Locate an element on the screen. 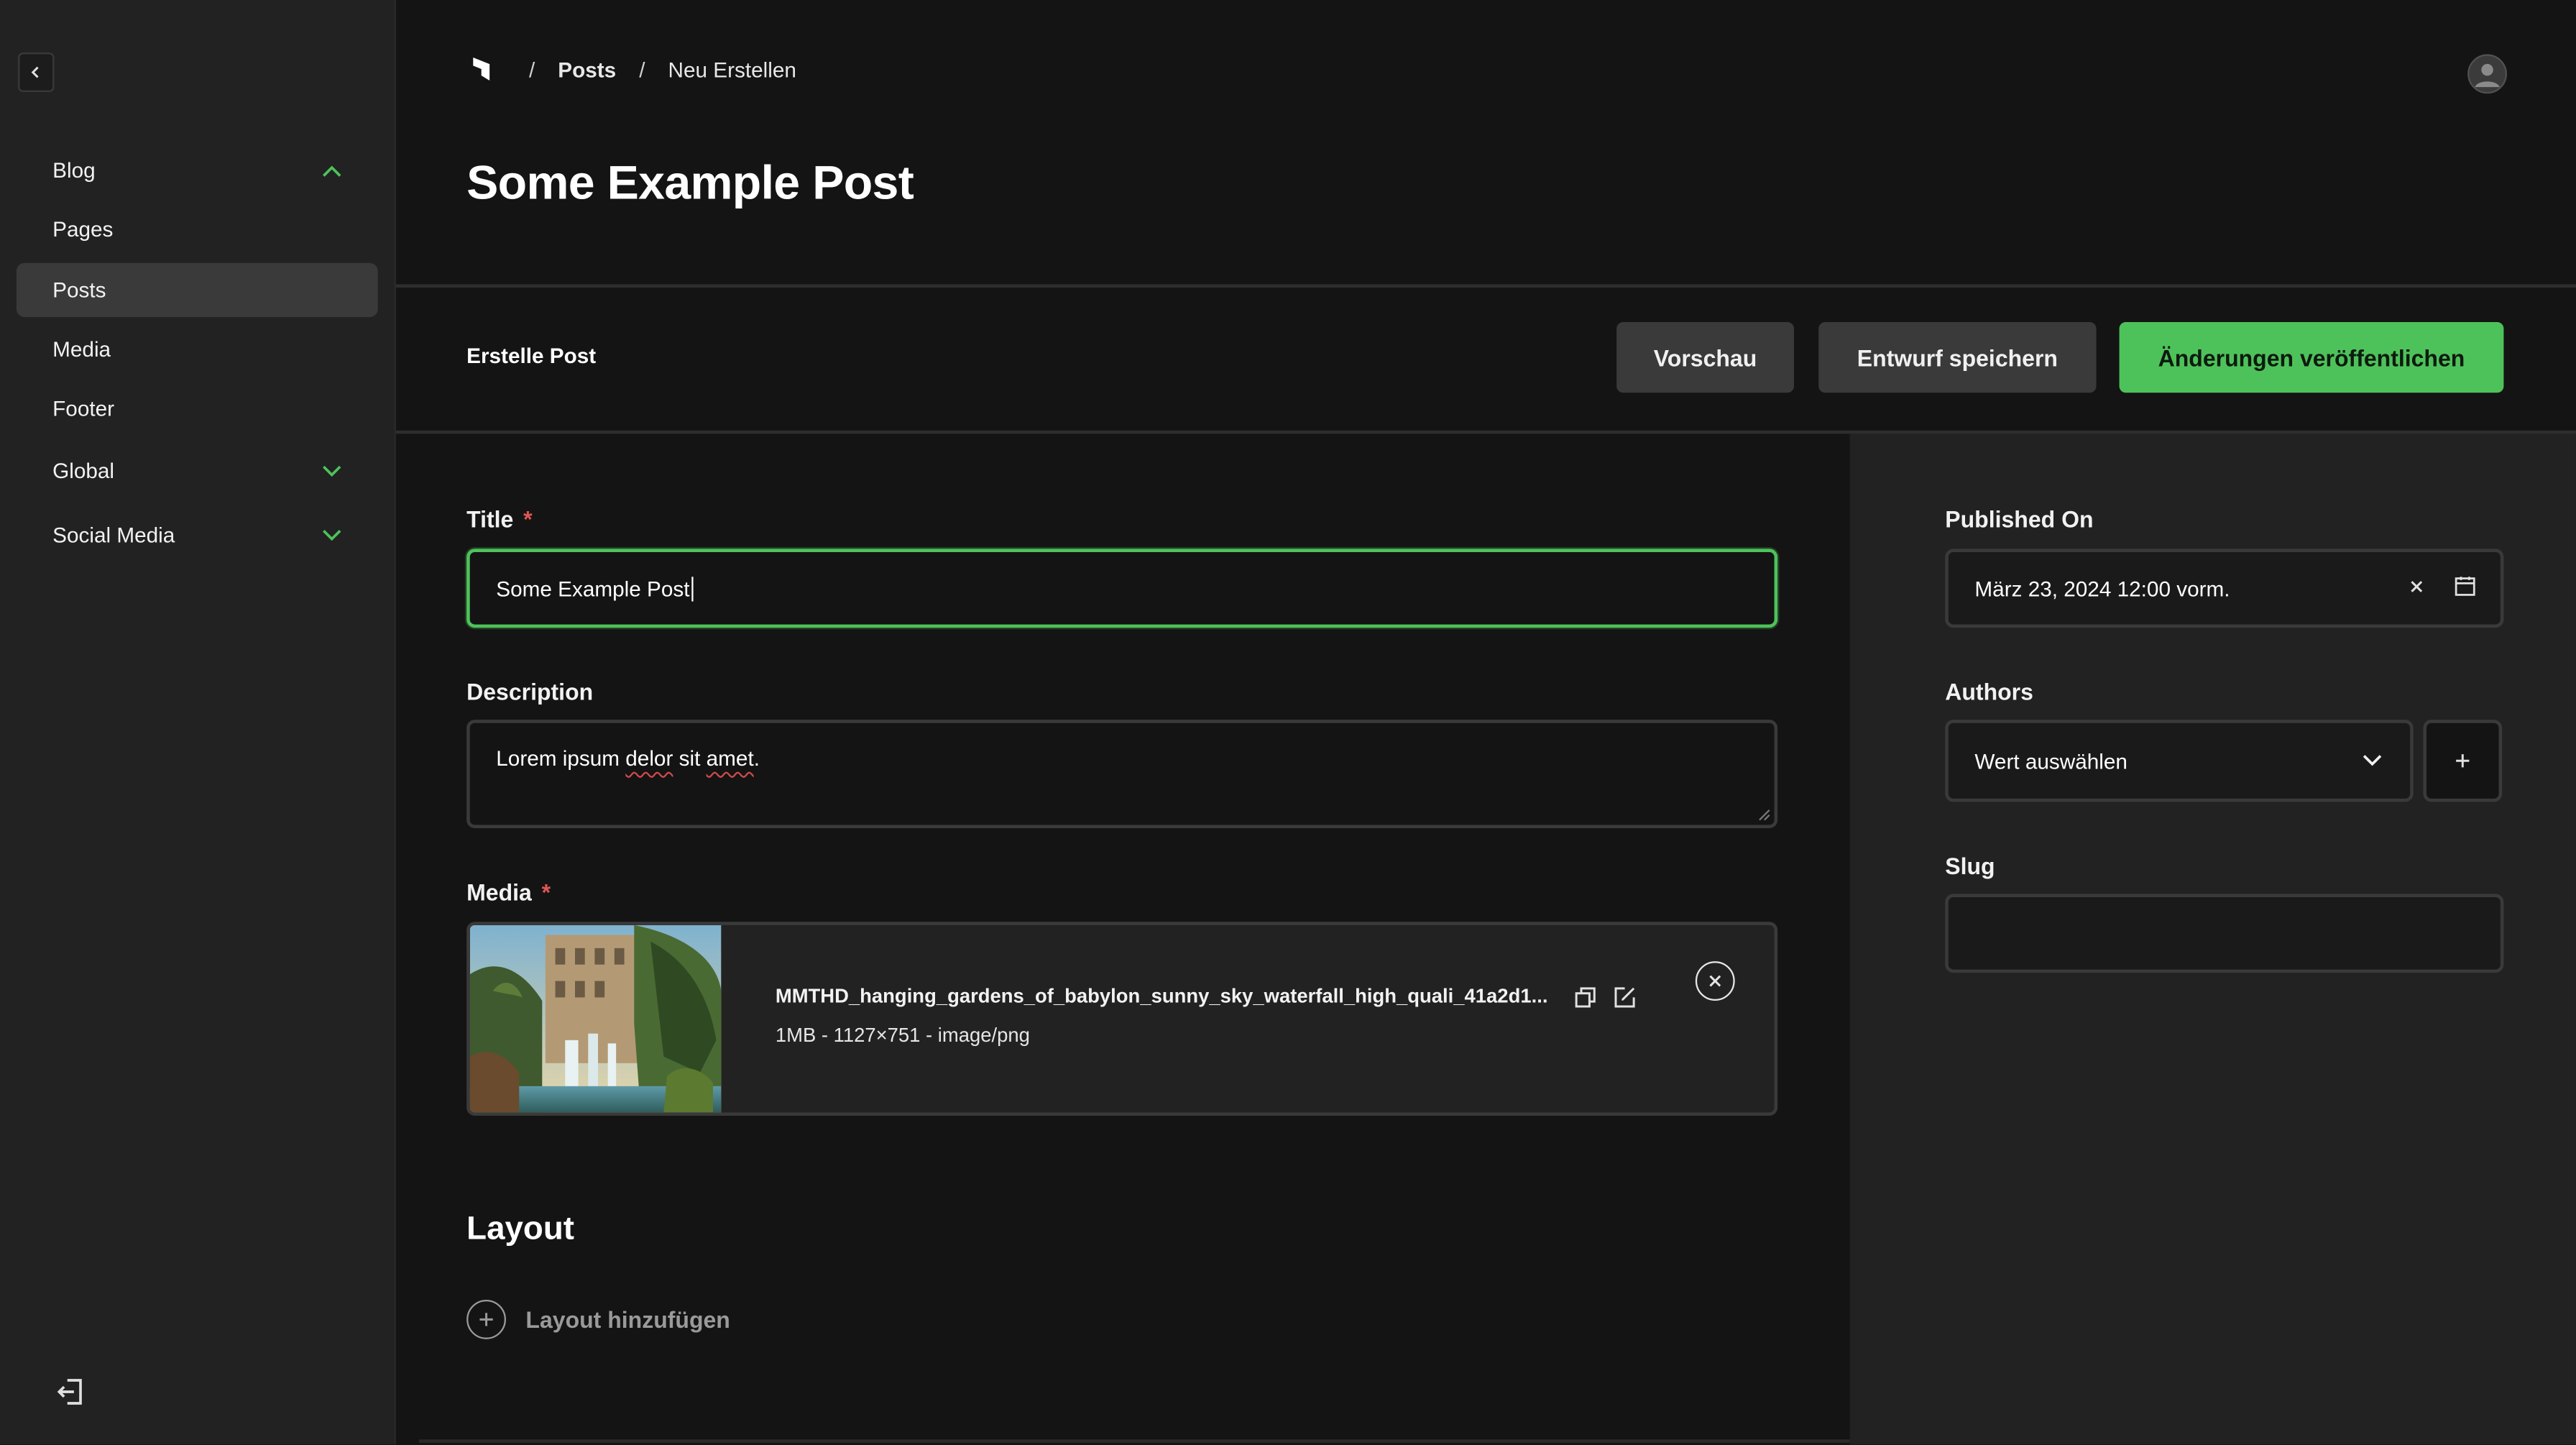 The width and height of the screenshot is (2576, 1445). calendar-icon is located at coordinates (2465, 586).